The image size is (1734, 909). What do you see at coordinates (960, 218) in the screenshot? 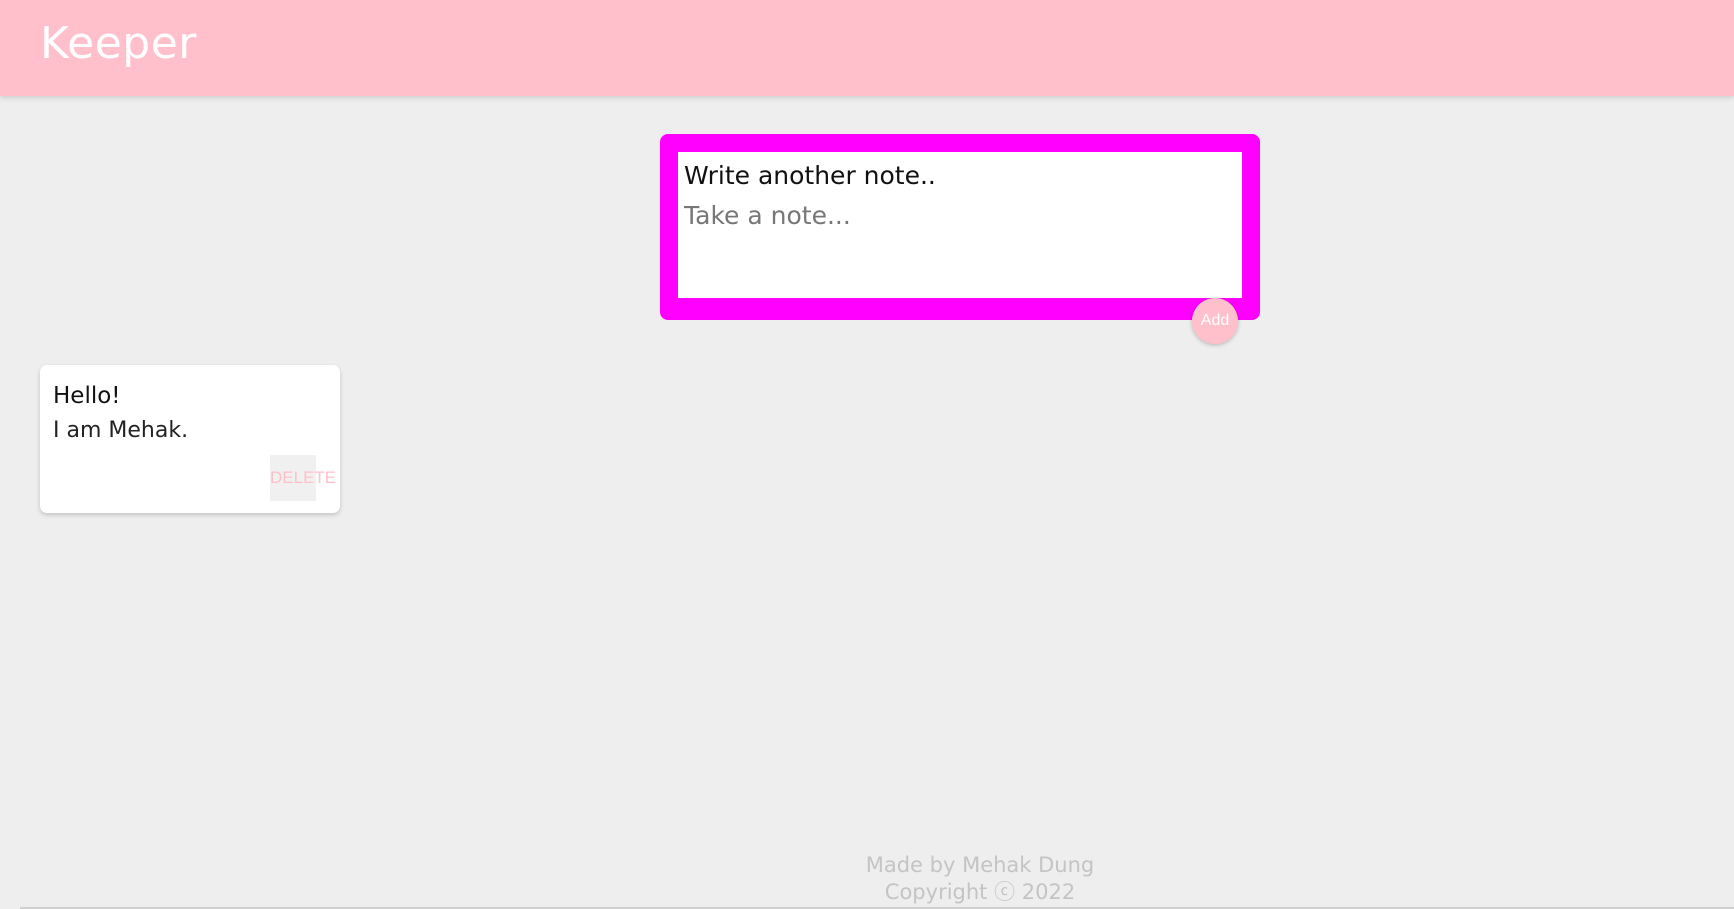
I see `note-content-input` at bounding box center [960, 218].